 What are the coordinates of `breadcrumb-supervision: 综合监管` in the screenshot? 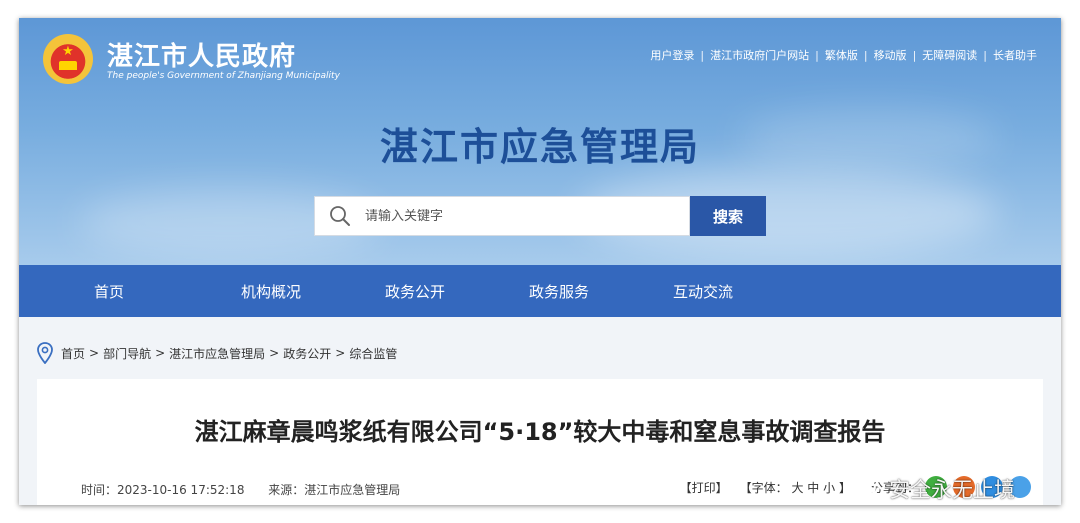 It's located at (373, 353).